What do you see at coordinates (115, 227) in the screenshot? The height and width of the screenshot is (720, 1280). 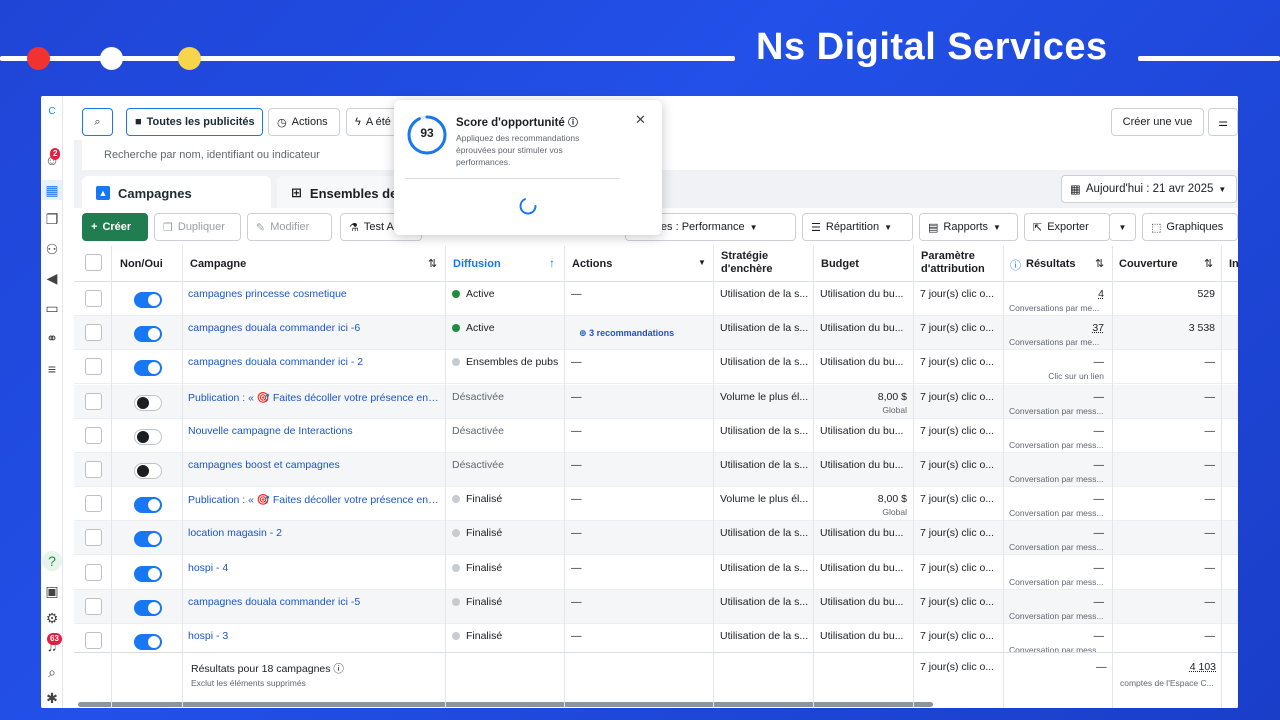 I see `create-button: + Créer` at bounding box center [115, 227].